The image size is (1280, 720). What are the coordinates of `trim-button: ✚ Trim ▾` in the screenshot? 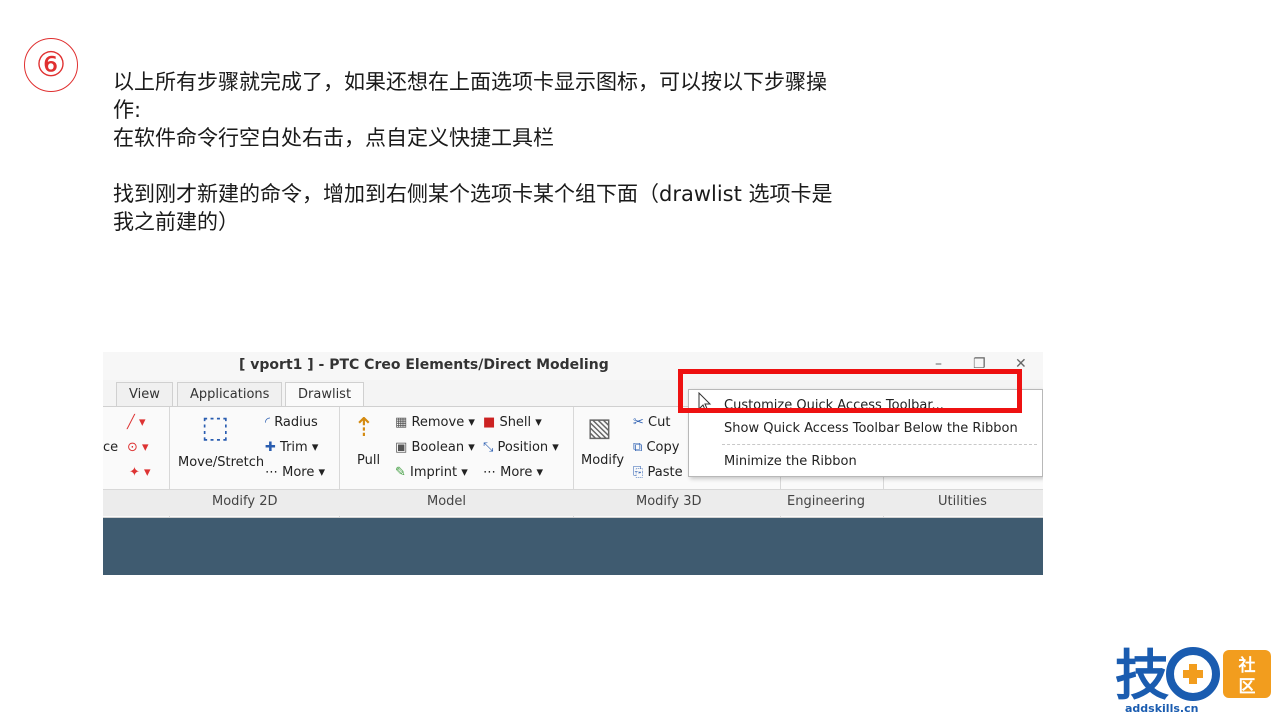 It's located at (291, 447).